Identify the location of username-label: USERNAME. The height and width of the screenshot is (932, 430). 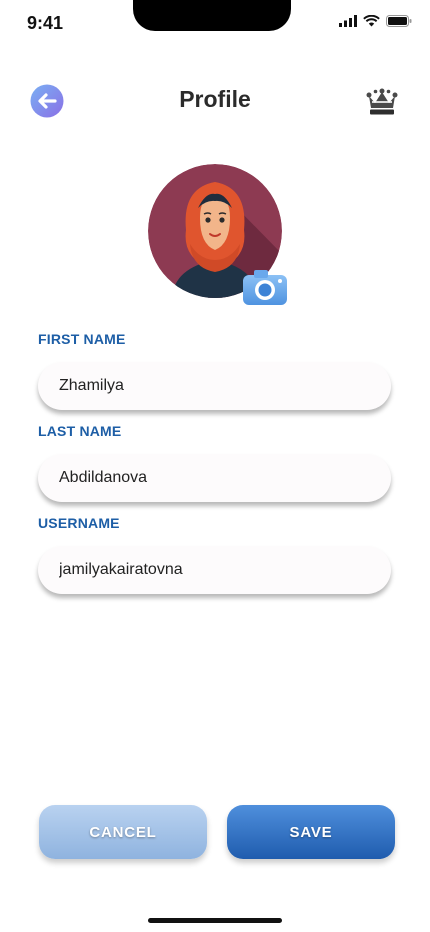
(79, 523).